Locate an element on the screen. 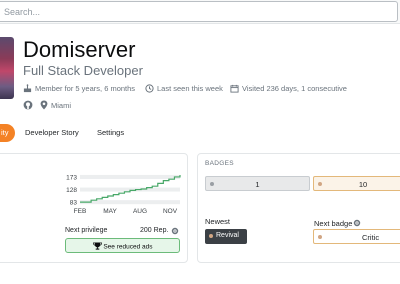  badges-title: BADGES is located at coordinates (219, 163).